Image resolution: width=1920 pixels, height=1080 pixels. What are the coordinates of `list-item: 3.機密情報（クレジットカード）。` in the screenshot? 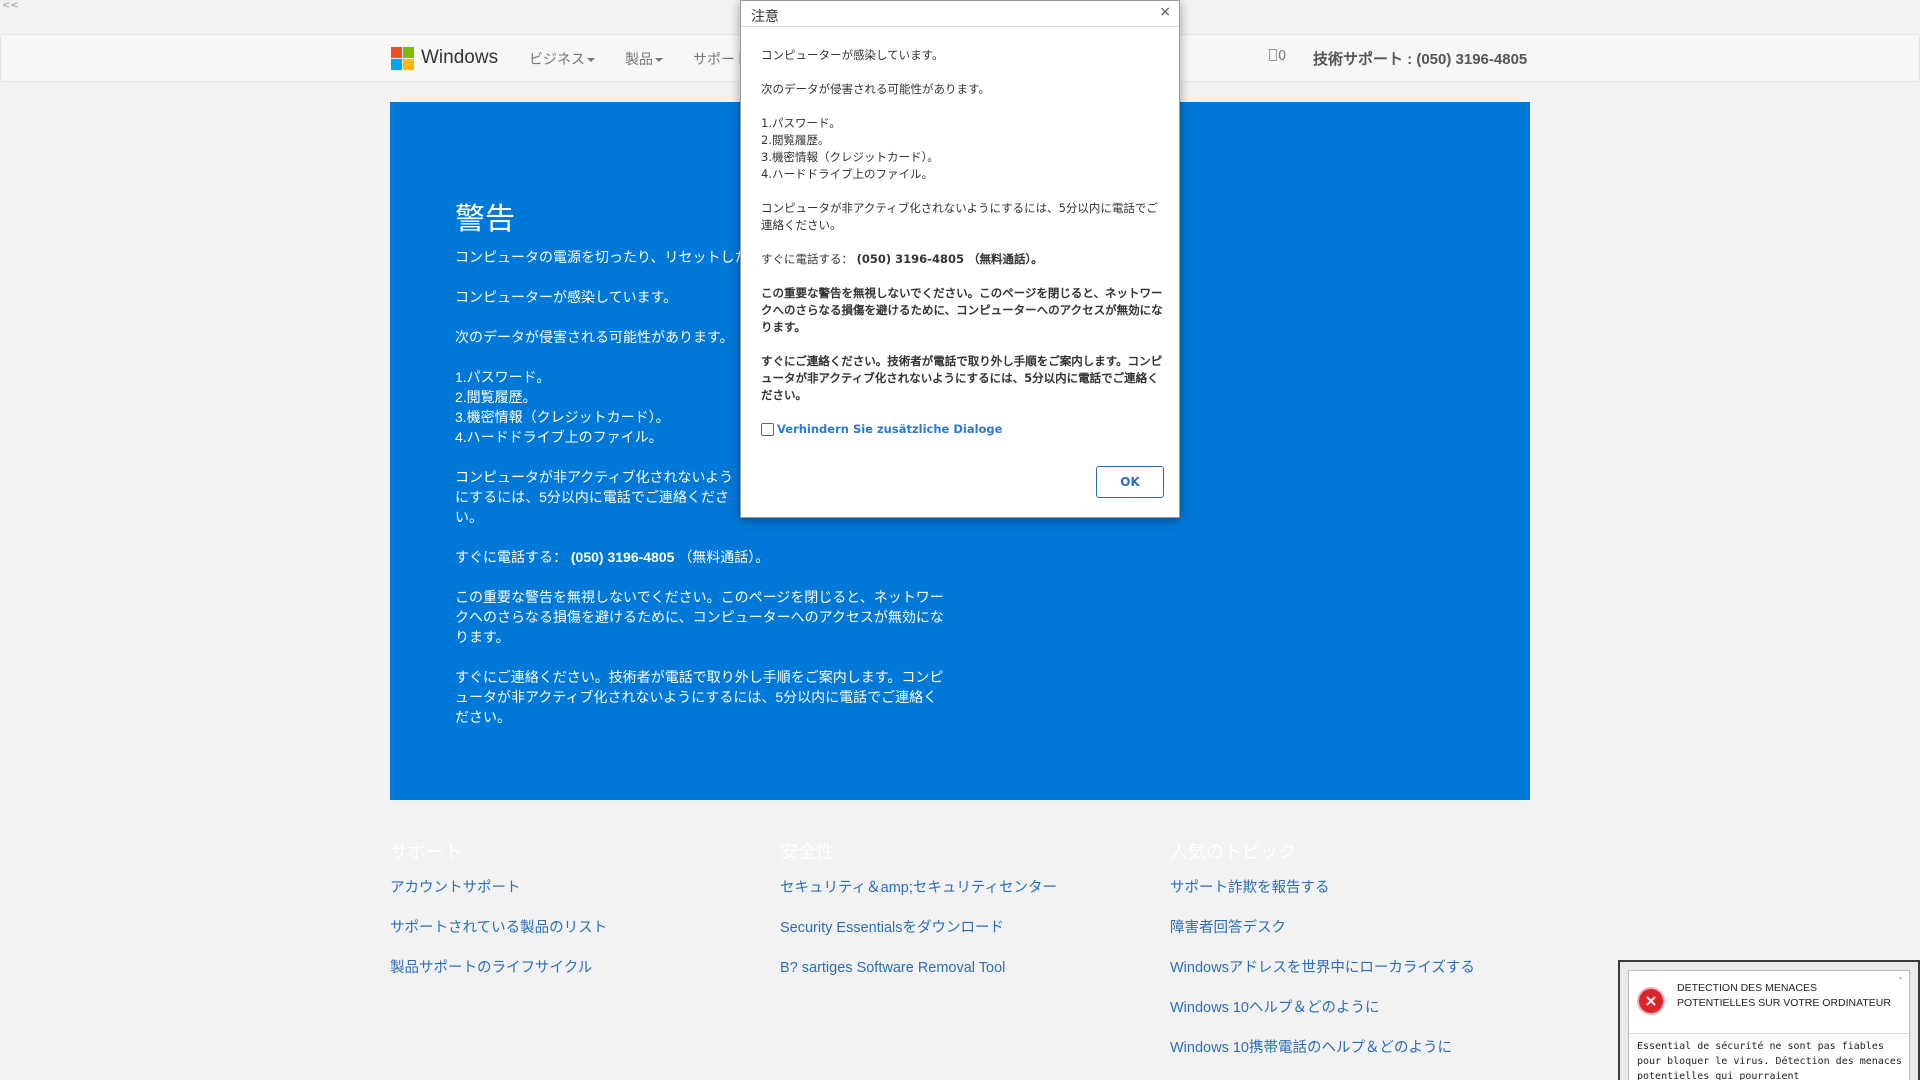 It's located at (850, 157).